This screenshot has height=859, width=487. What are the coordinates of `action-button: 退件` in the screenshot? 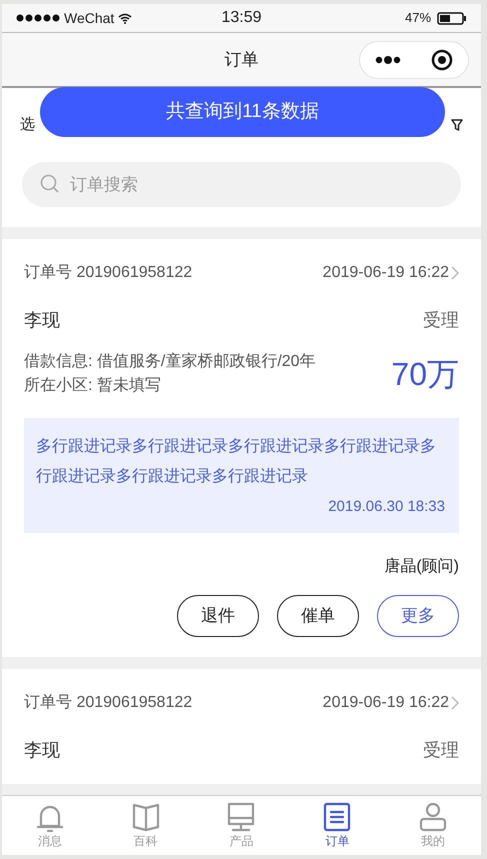 It's located at (218, 615).